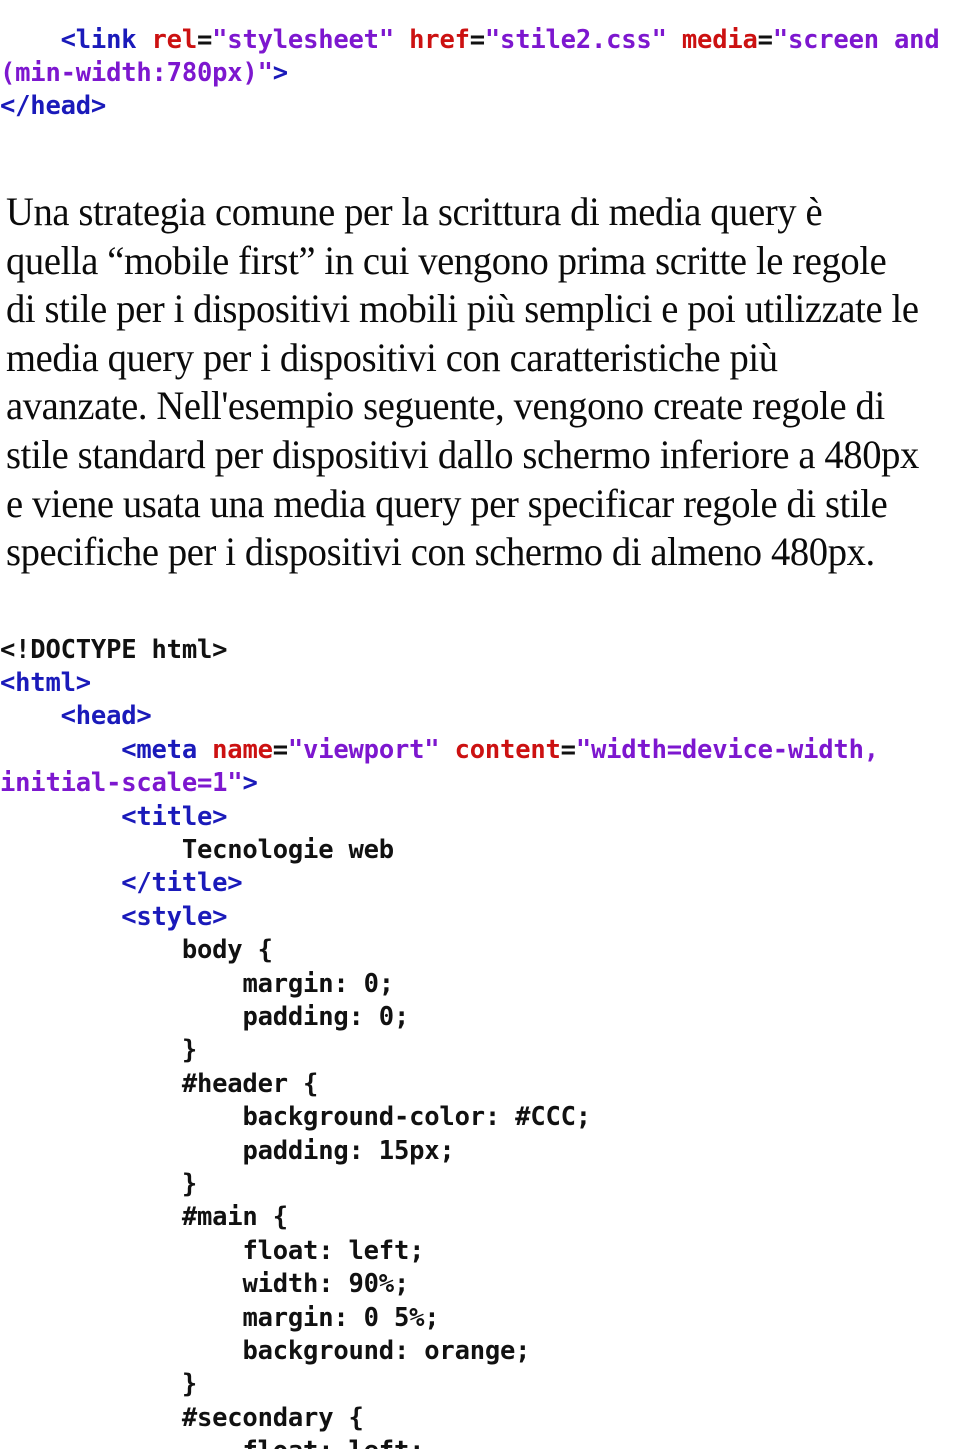 Image resolution: width=960 pixels, height=1449 pixels. I want to click on code-token-plain: <!DOCTYPE html>, so click(114, 649).